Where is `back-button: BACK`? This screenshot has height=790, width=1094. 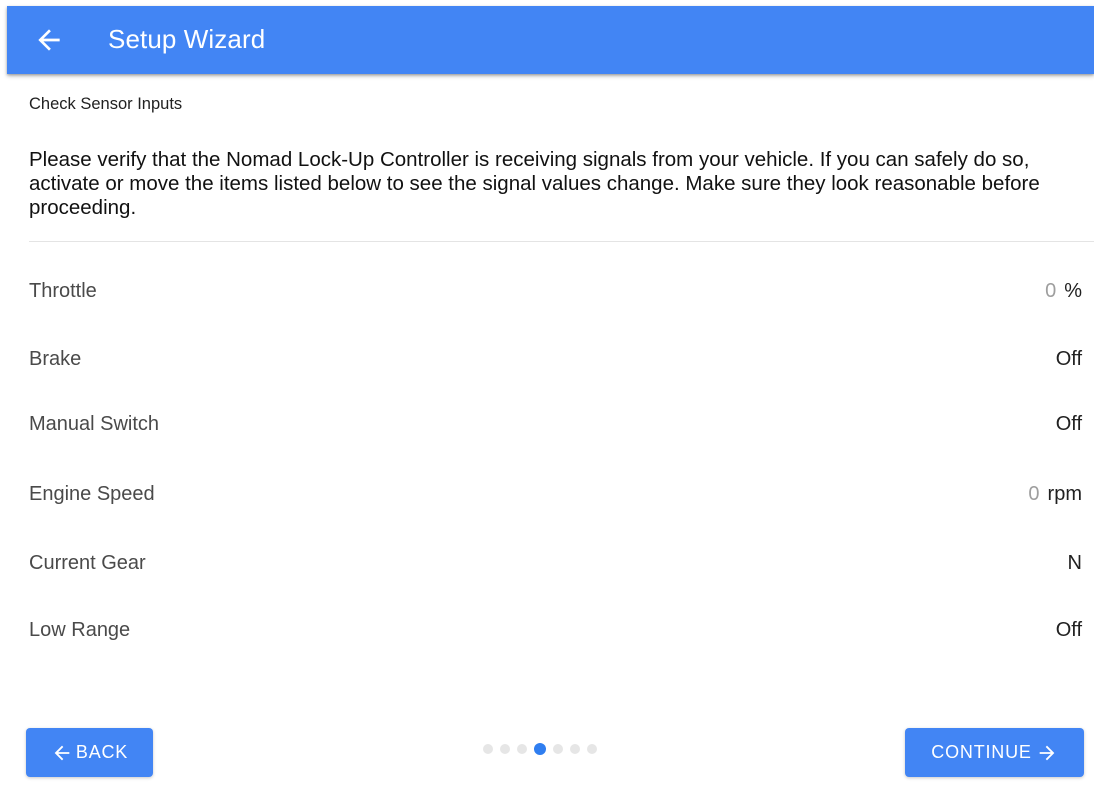
back-button: BACK is located at coordinates (89, 752).